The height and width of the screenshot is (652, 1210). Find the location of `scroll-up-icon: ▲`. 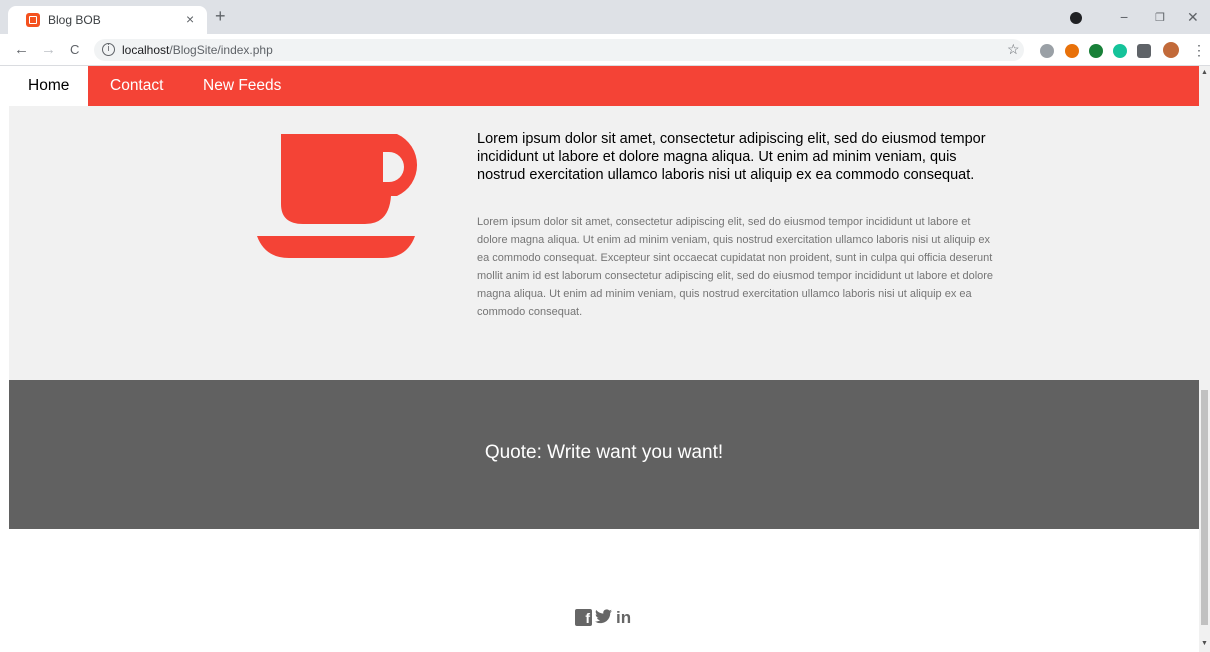

scroll-up-icon: ▲ is located at coordinates (1204, 72).